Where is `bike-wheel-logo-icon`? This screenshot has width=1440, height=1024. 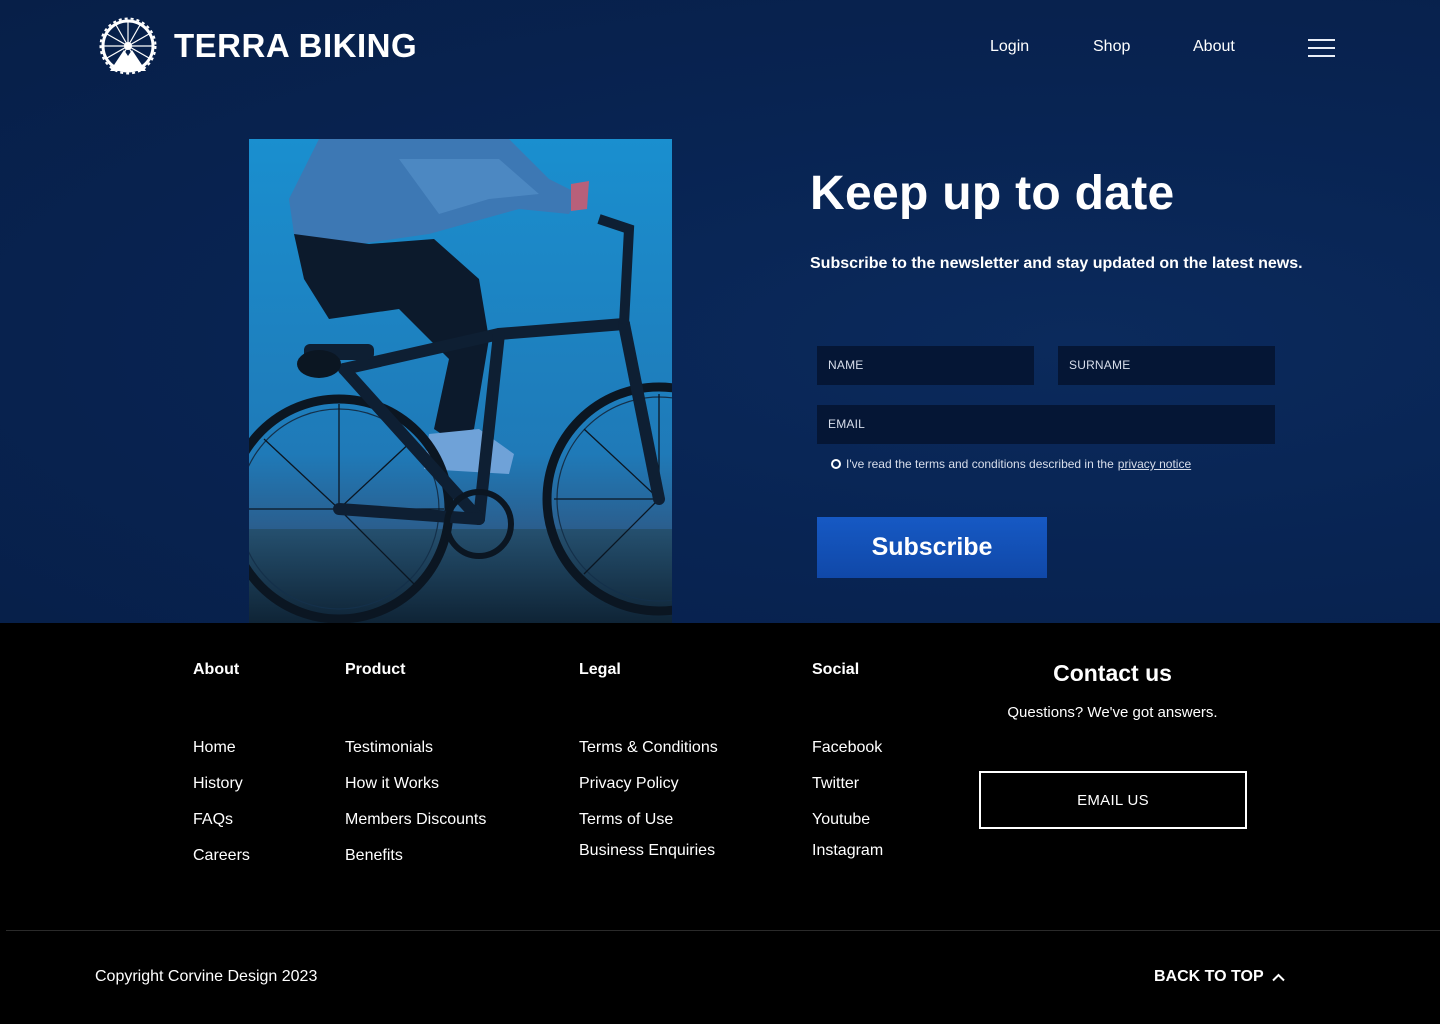
bike-wheel-logo-icon is located at coordinates (128, 46).